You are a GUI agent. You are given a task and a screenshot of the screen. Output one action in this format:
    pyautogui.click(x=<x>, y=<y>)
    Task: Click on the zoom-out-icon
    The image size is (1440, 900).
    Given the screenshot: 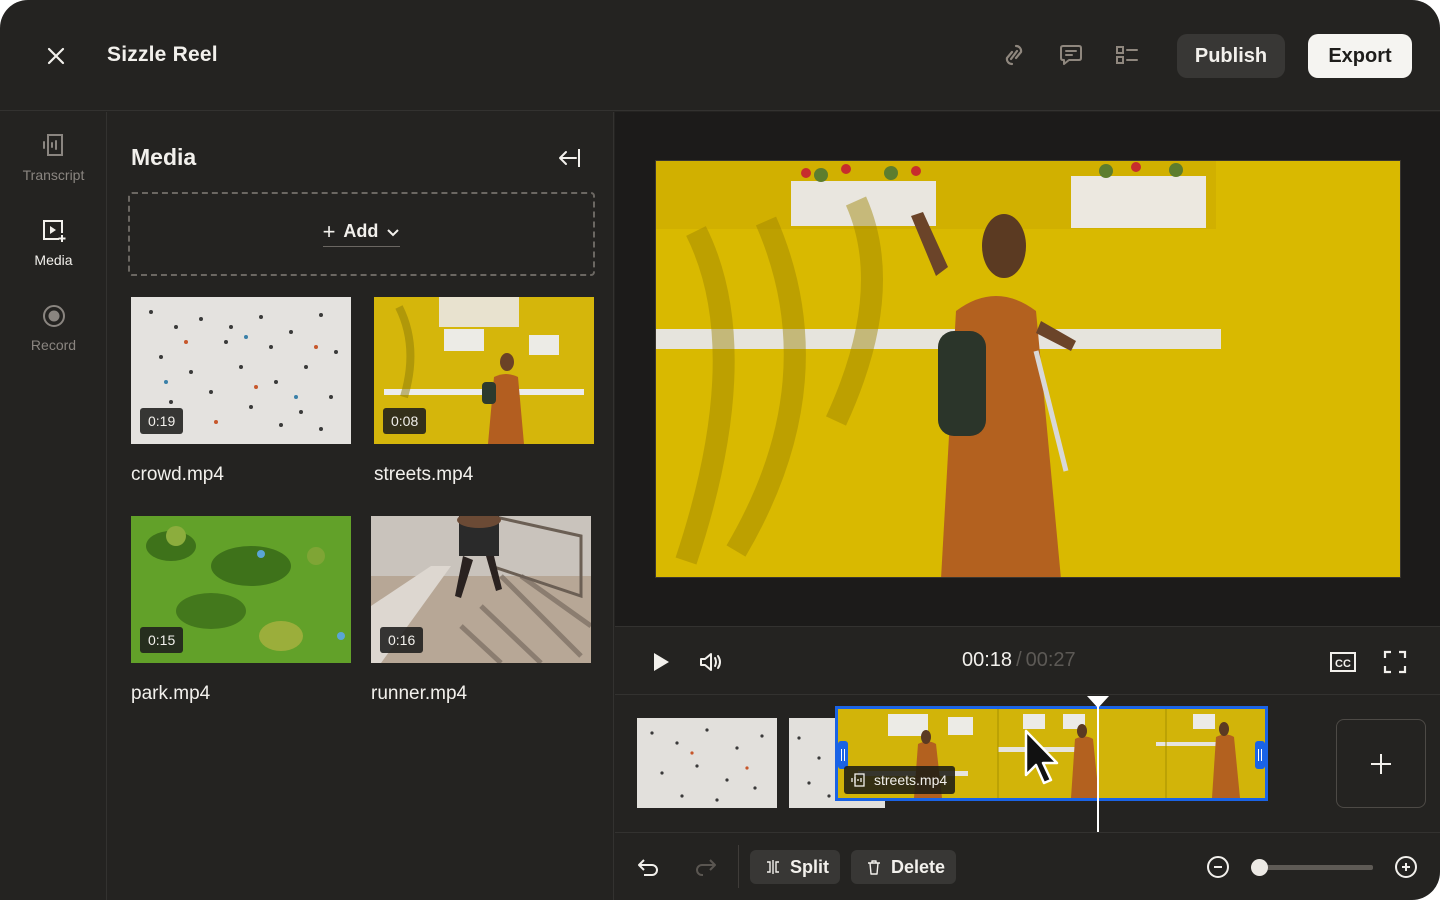 What is the action you would take?
    pyautogui.click(x=1218, y=867)
    